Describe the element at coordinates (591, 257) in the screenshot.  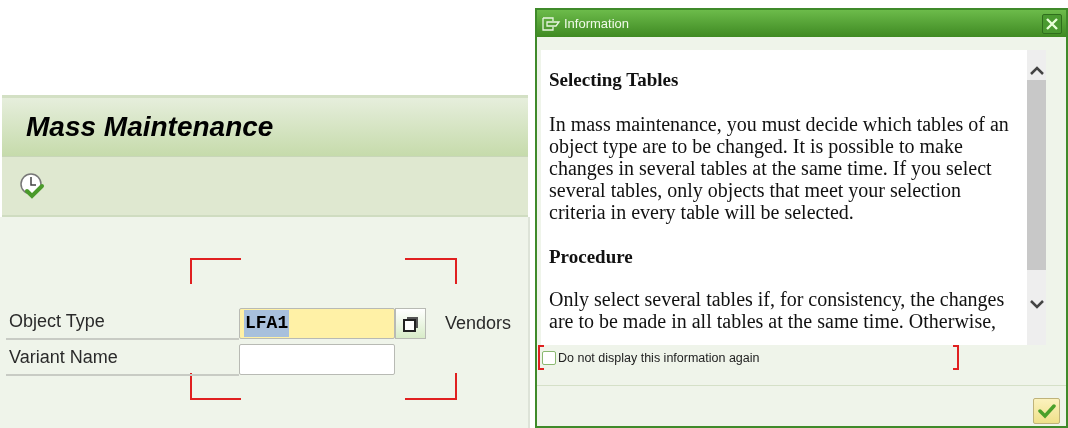
I see `section-heading: Procedure` at that location.